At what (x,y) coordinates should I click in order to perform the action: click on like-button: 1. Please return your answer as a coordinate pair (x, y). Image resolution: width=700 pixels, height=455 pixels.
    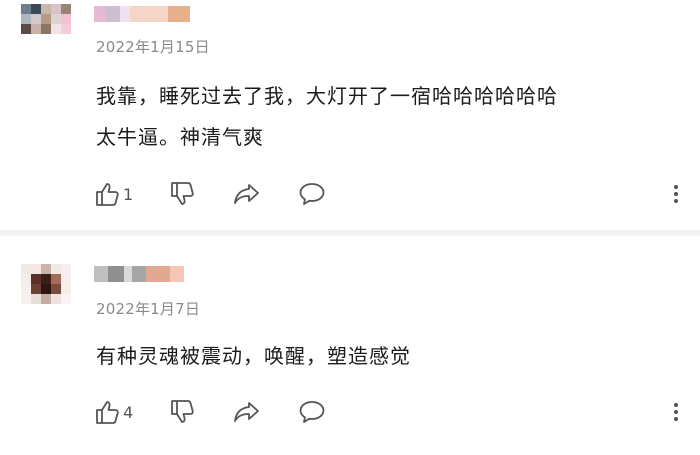
    Looking at the image, I should click on (114, 194).